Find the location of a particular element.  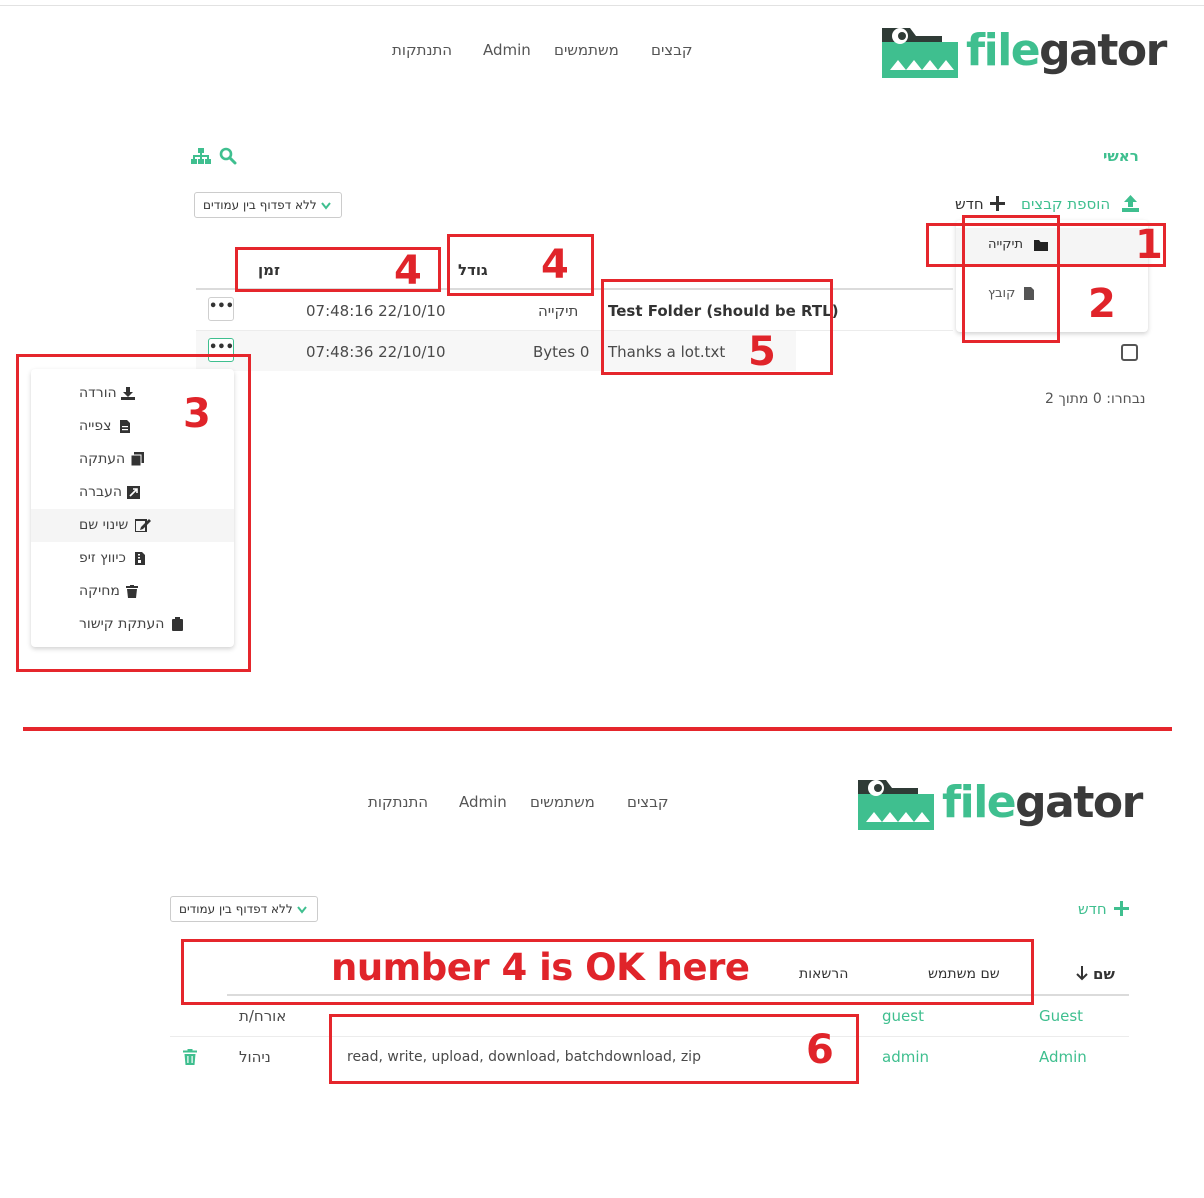

search-icon is located at coordinates (228, 158).